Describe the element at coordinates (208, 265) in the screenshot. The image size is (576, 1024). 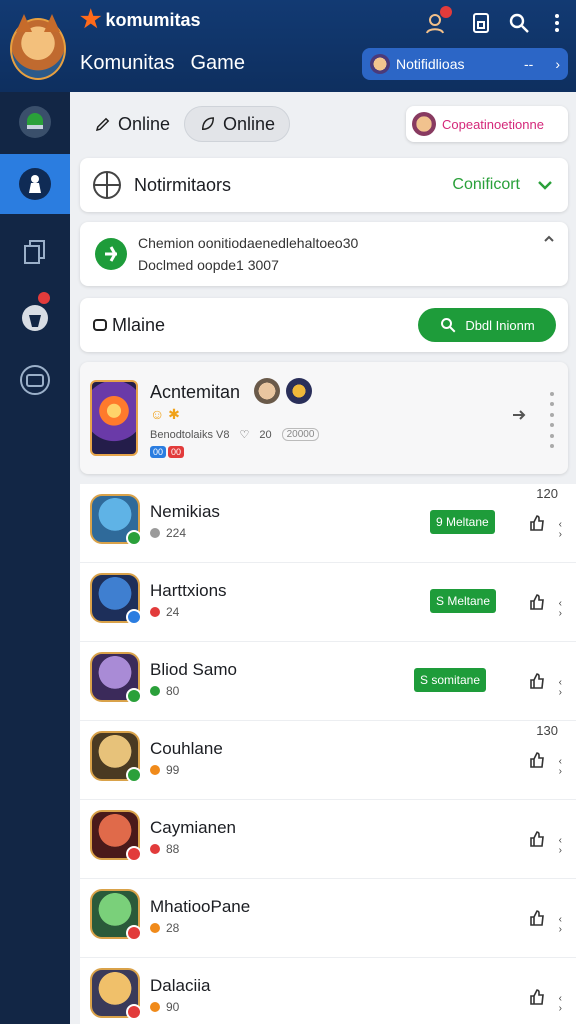
I see `info-line-2: Doclmed oopde1 3007` at that location.